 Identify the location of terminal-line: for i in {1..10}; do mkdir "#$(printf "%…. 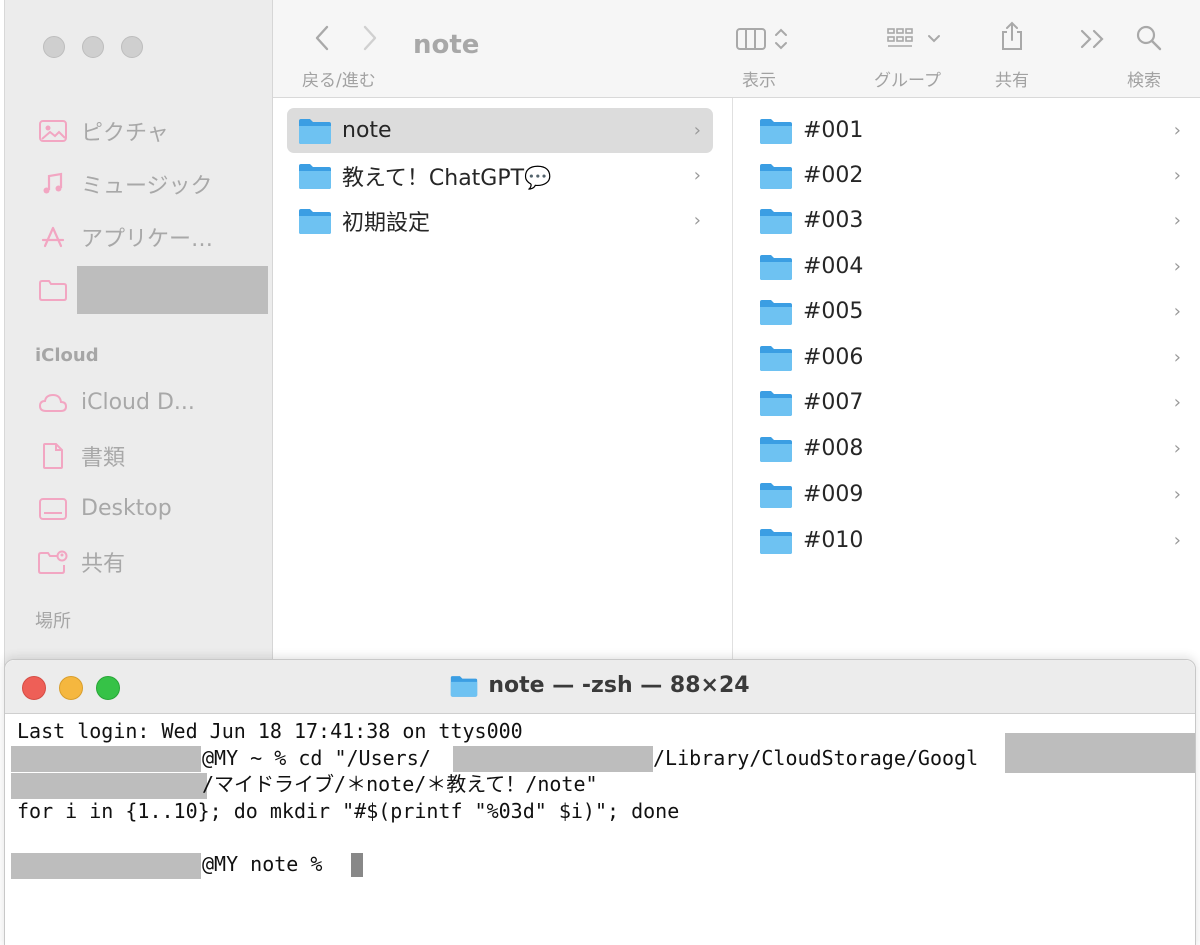
(348, 810).